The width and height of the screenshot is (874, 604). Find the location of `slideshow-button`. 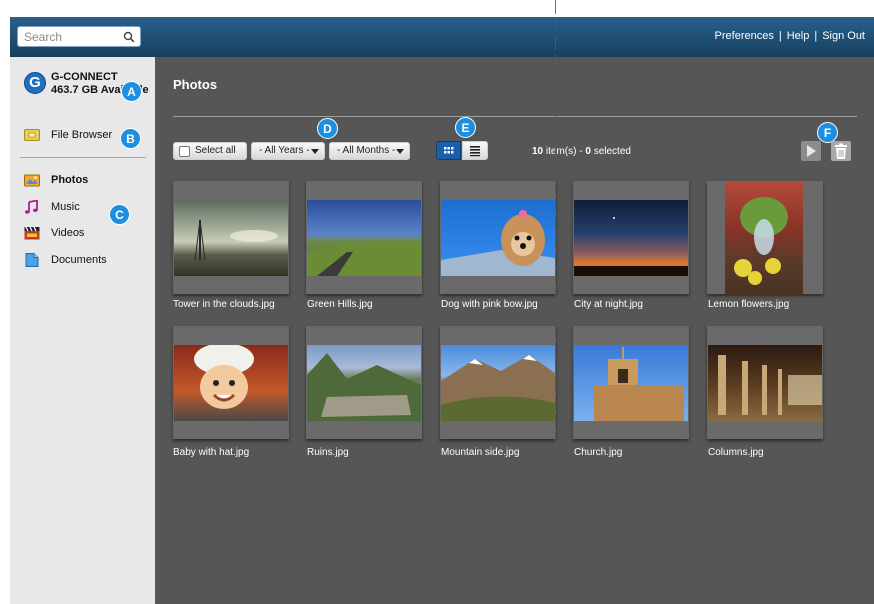

slideshow-button is located at coordinates (811, 151).